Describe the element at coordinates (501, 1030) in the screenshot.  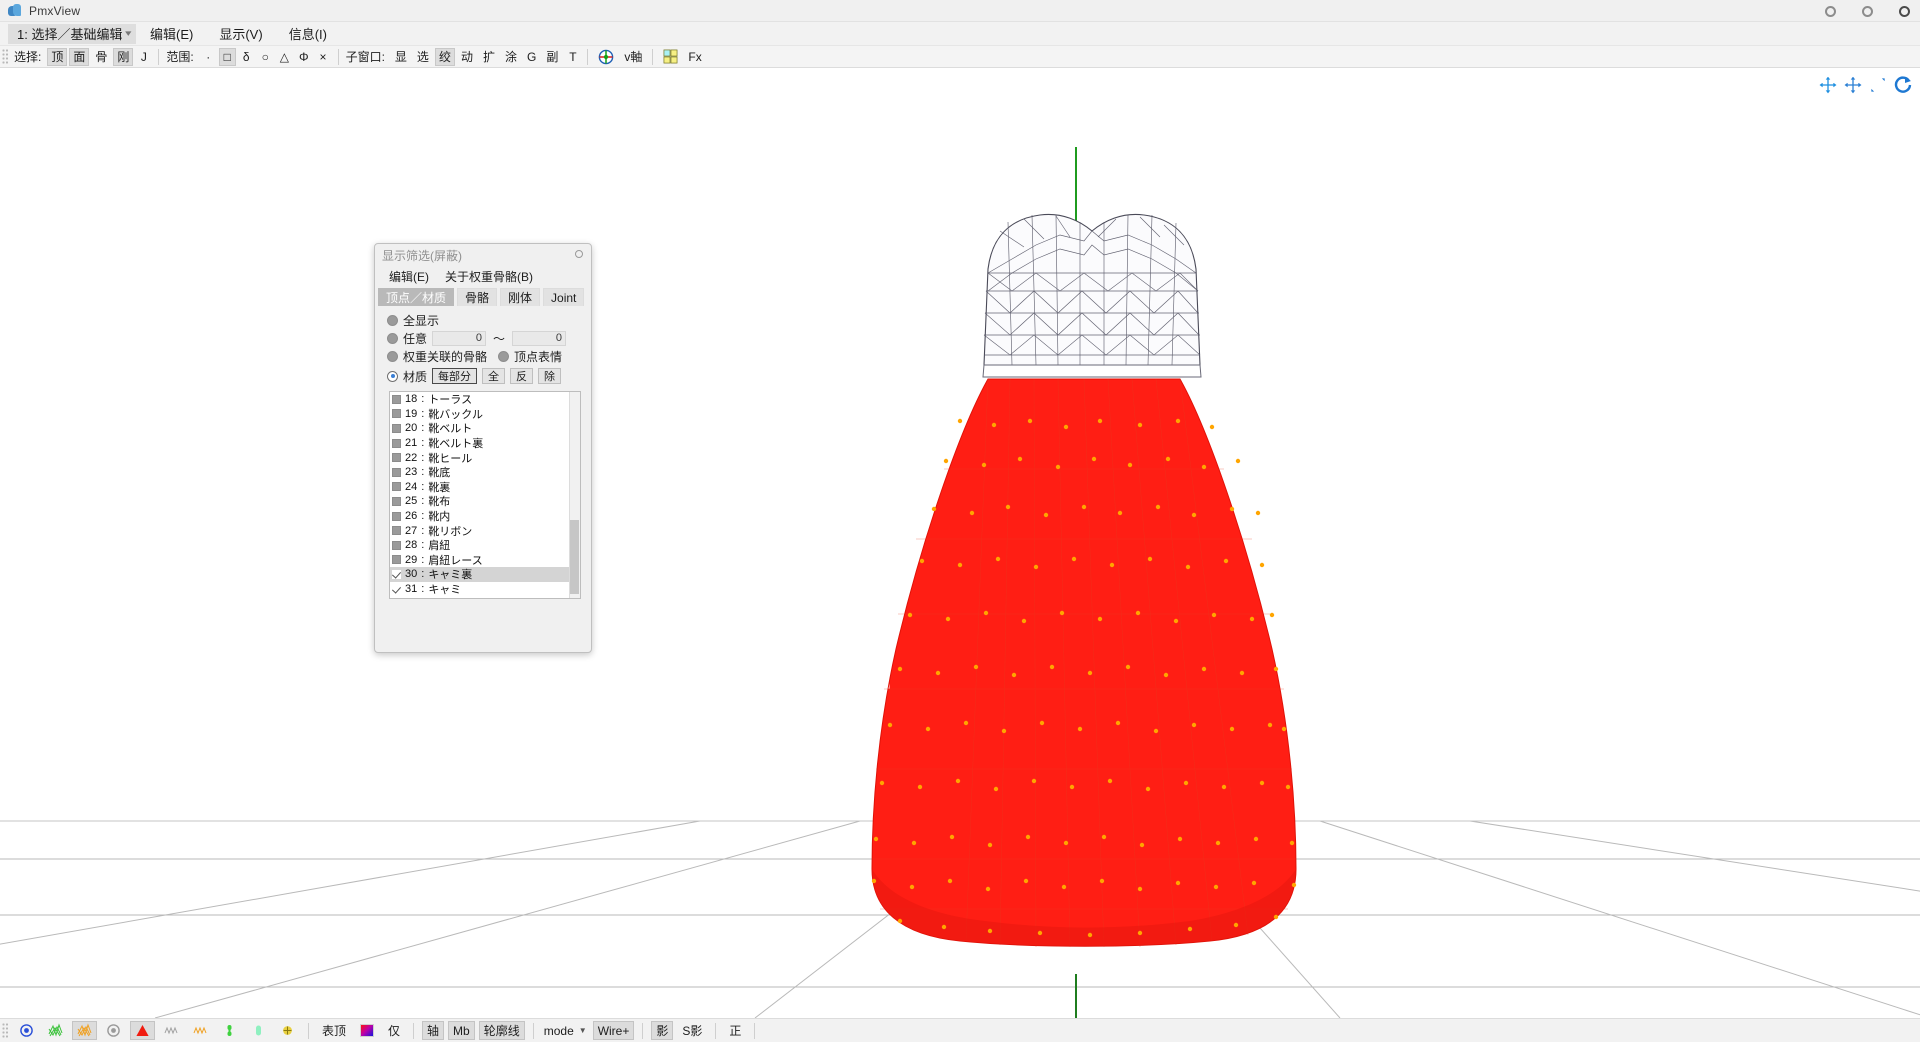
I see `contour-line-button: 轮廓线` at that location.